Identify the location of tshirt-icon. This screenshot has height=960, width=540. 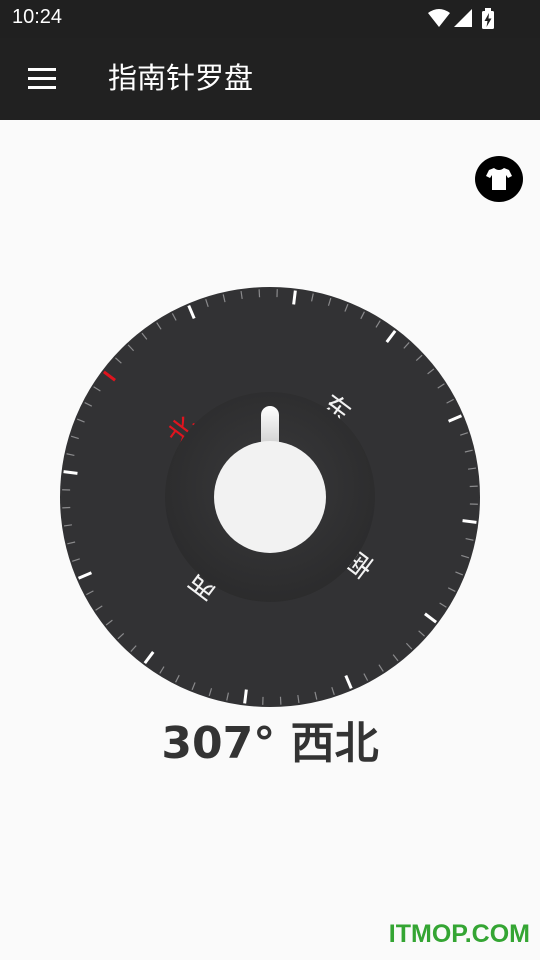
(499, 179).